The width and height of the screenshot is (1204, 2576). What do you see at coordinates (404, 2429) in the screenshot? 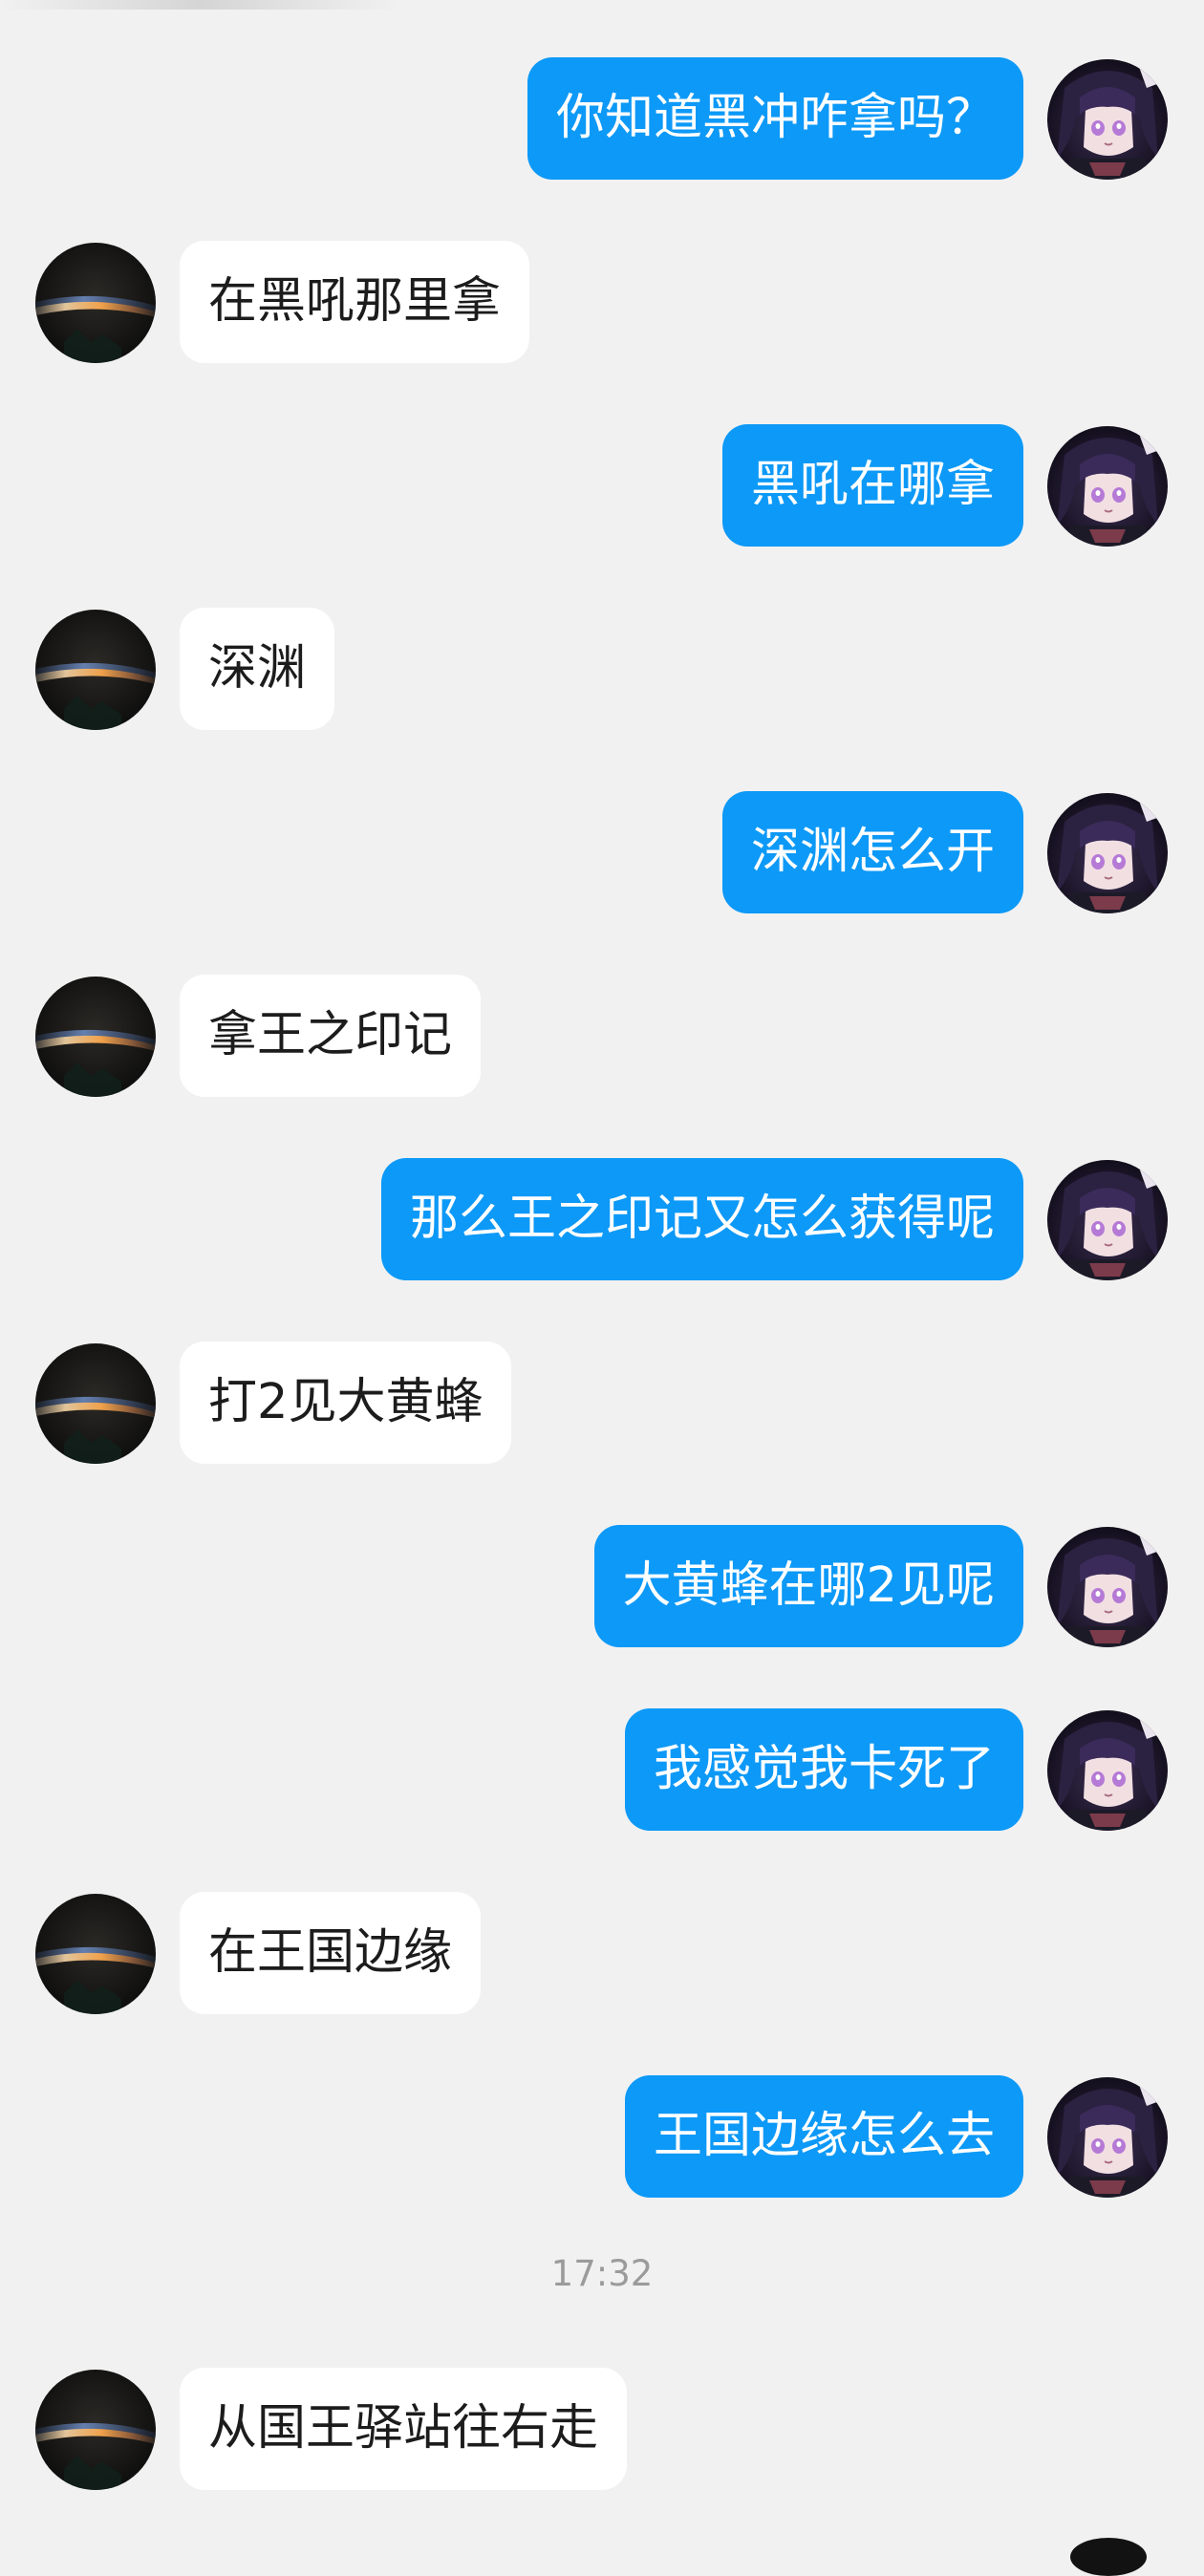
I see `incoming-message-bubble: 从国王驿站往右走` at bounding box center [404, 2429].